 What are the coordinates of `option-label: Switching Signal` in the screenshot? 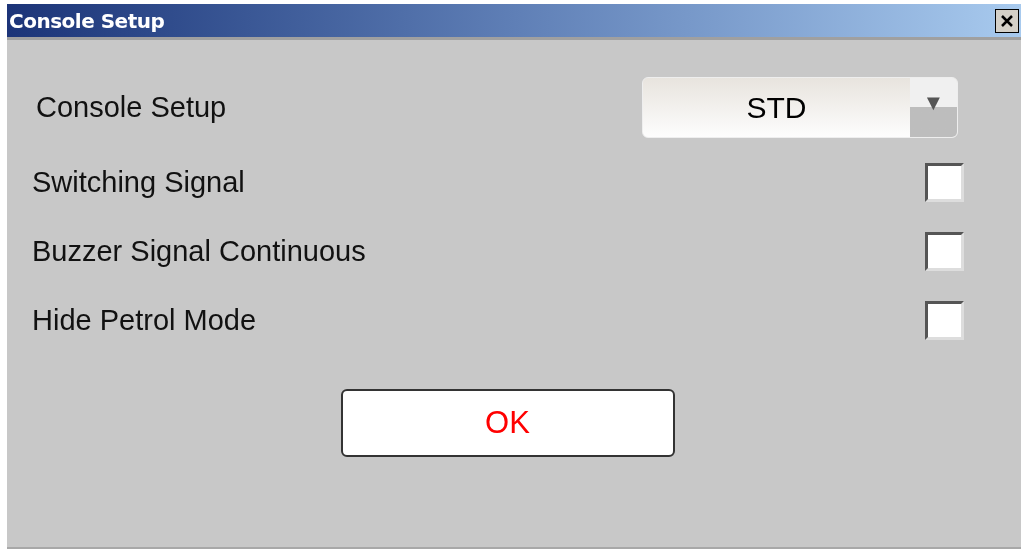 It's located at (138, 182).